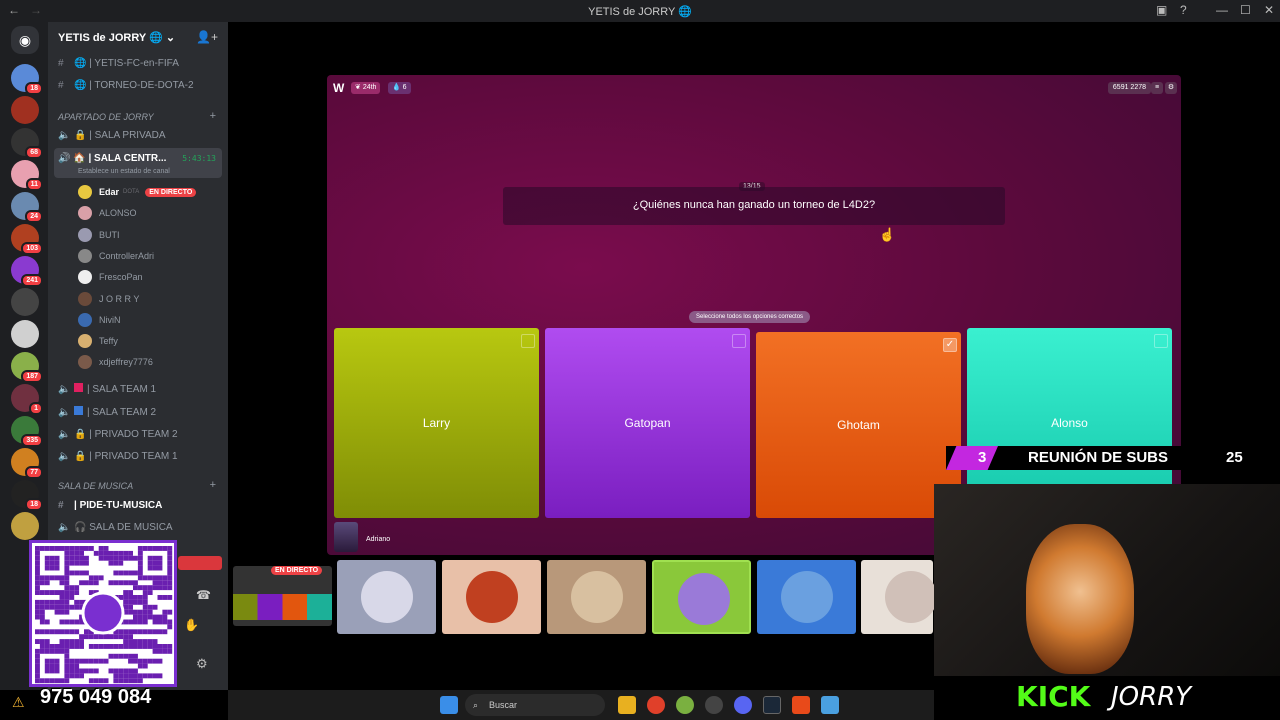 Image resolution: width=1280 pixels, height=720 pixels. Describe the element at coordinates (1161, 10) in the screenshot. I see `inbox-icon: ▣` at that location.